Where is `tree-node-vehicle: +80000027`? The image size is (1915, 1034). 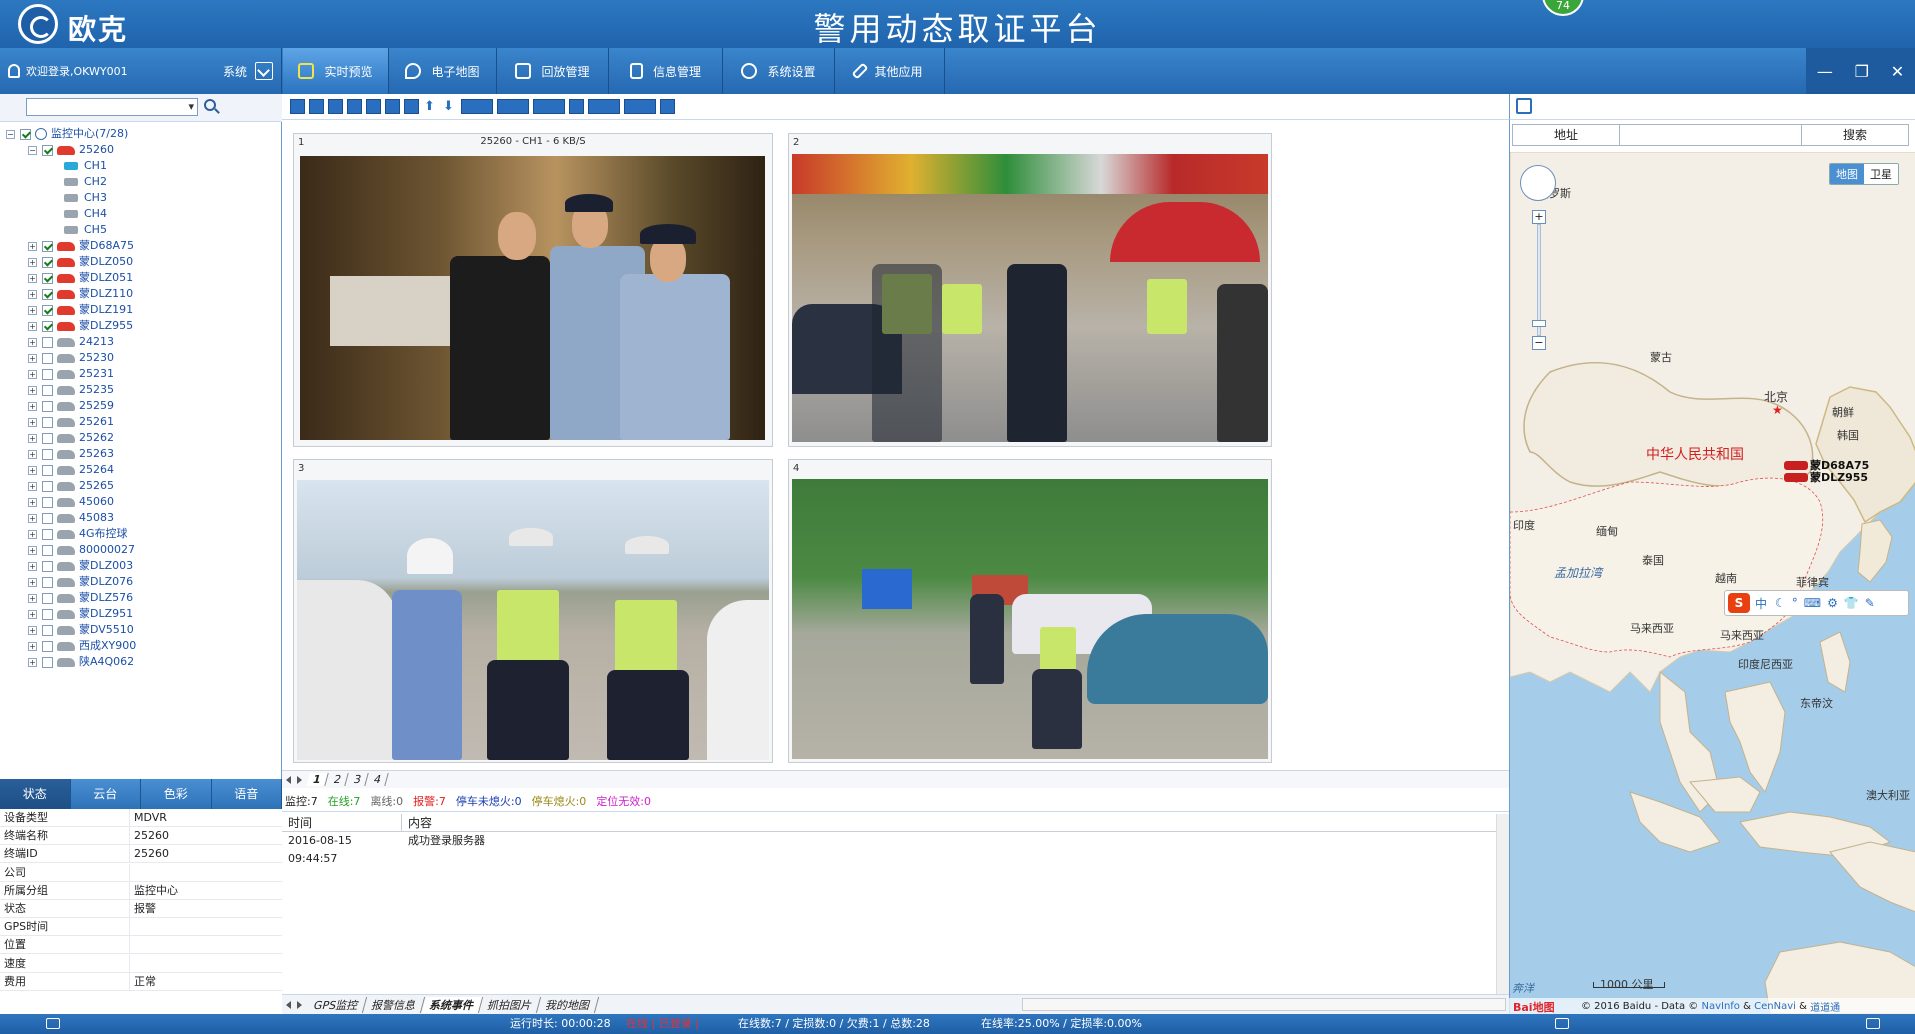
tree-node-vehicle: +80000027 is located at coordinates (81, 550).